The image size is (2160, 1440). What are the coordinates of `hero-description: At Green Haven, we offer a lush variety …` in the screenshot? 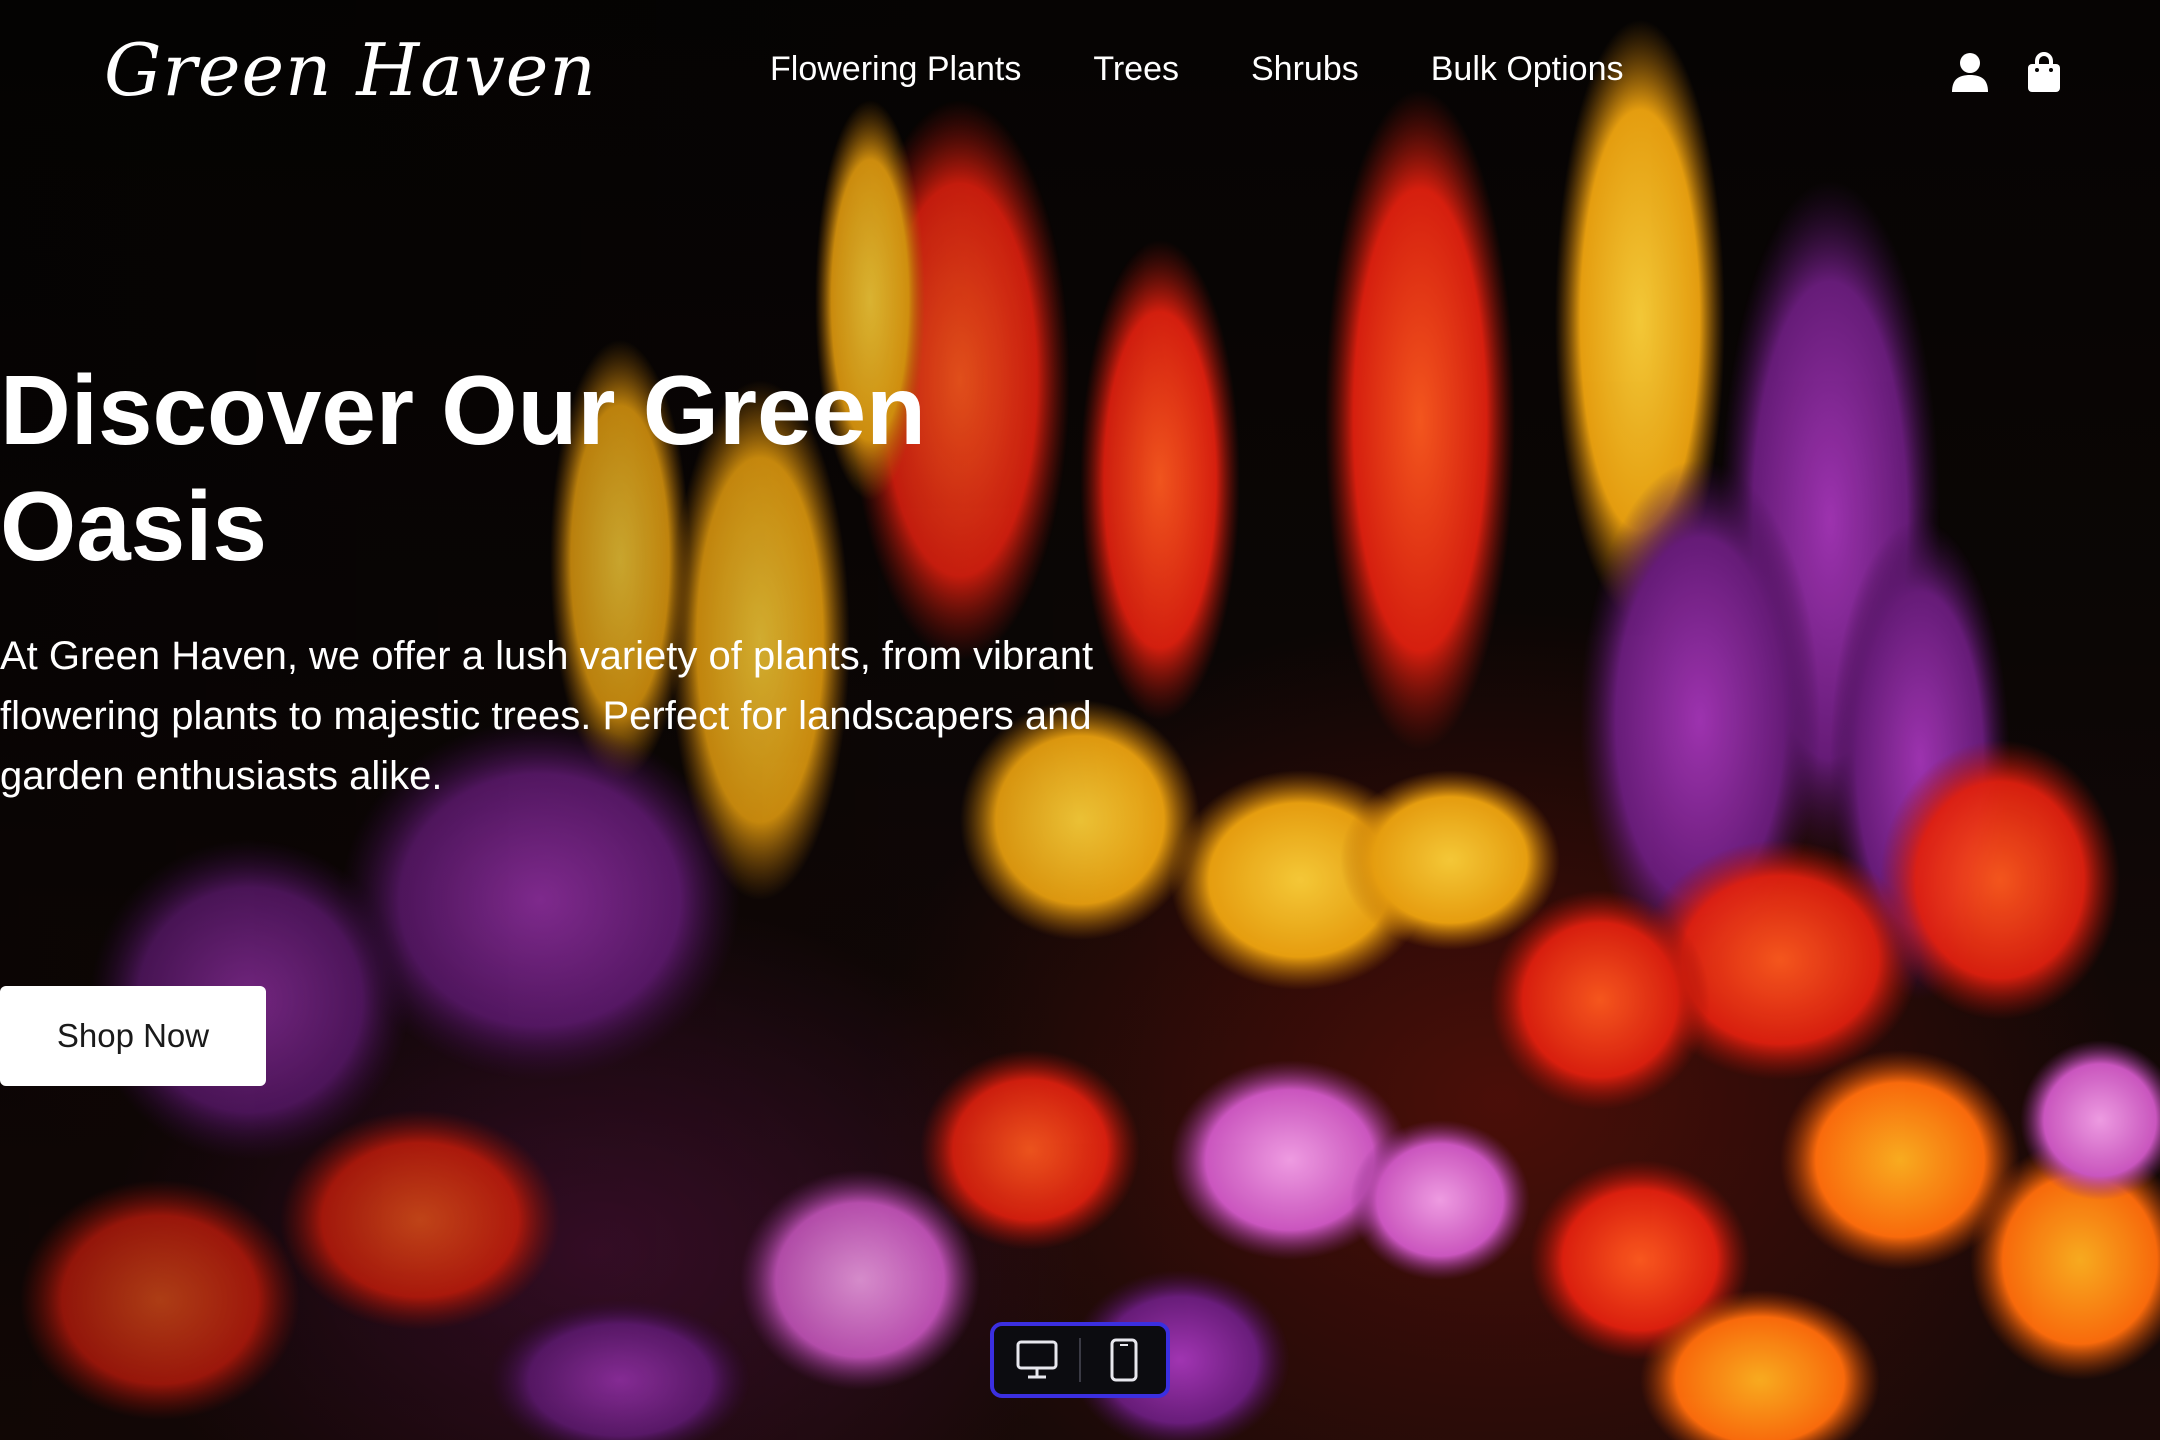 It's located at (547, 716).